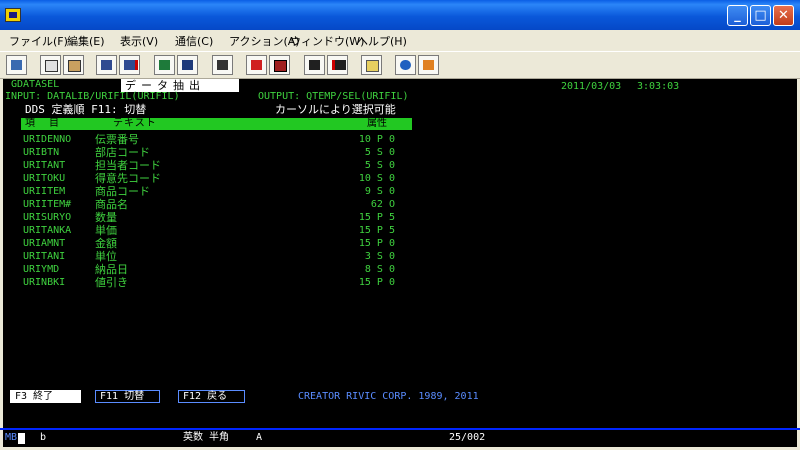 The width and height of the screenshot is (800, 450). I want to click on field-text: 数量, so click(106, 217).